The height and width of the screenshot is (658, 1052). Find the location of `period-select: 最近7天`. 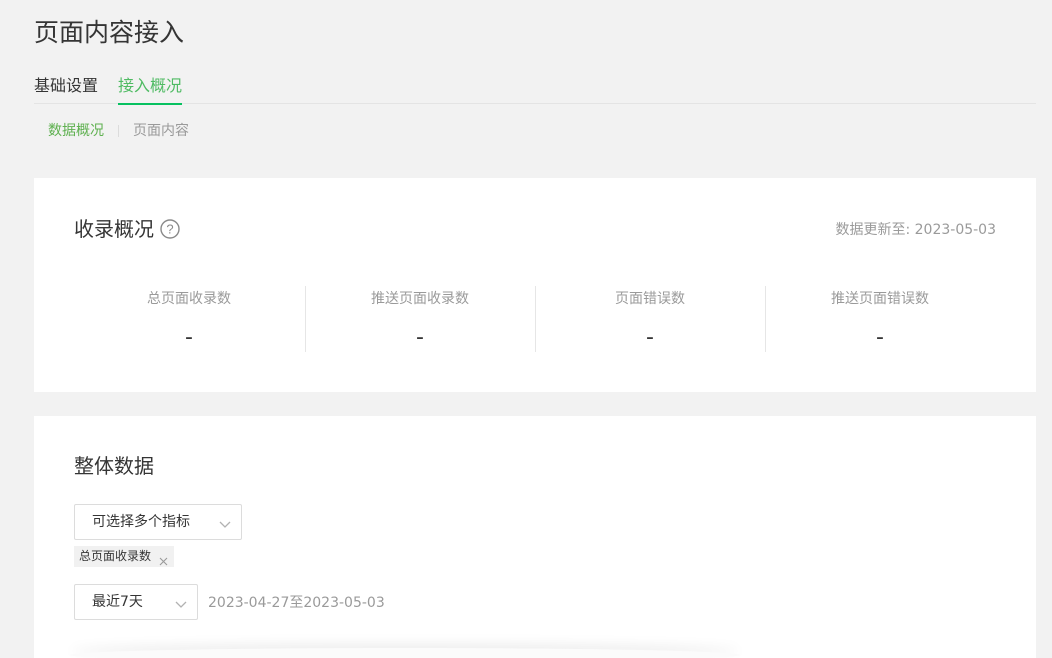

period-select: 最近7天 is located at coordinates (136, 602).